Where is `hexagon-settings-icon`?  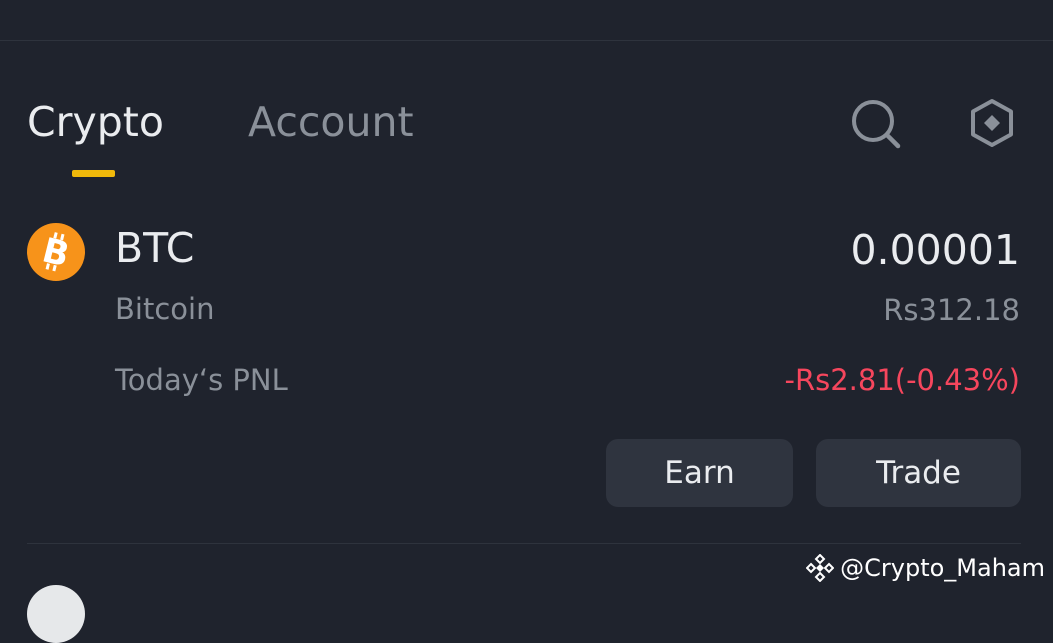
hexagon-settings-icon is located at coordinates (992, 123).